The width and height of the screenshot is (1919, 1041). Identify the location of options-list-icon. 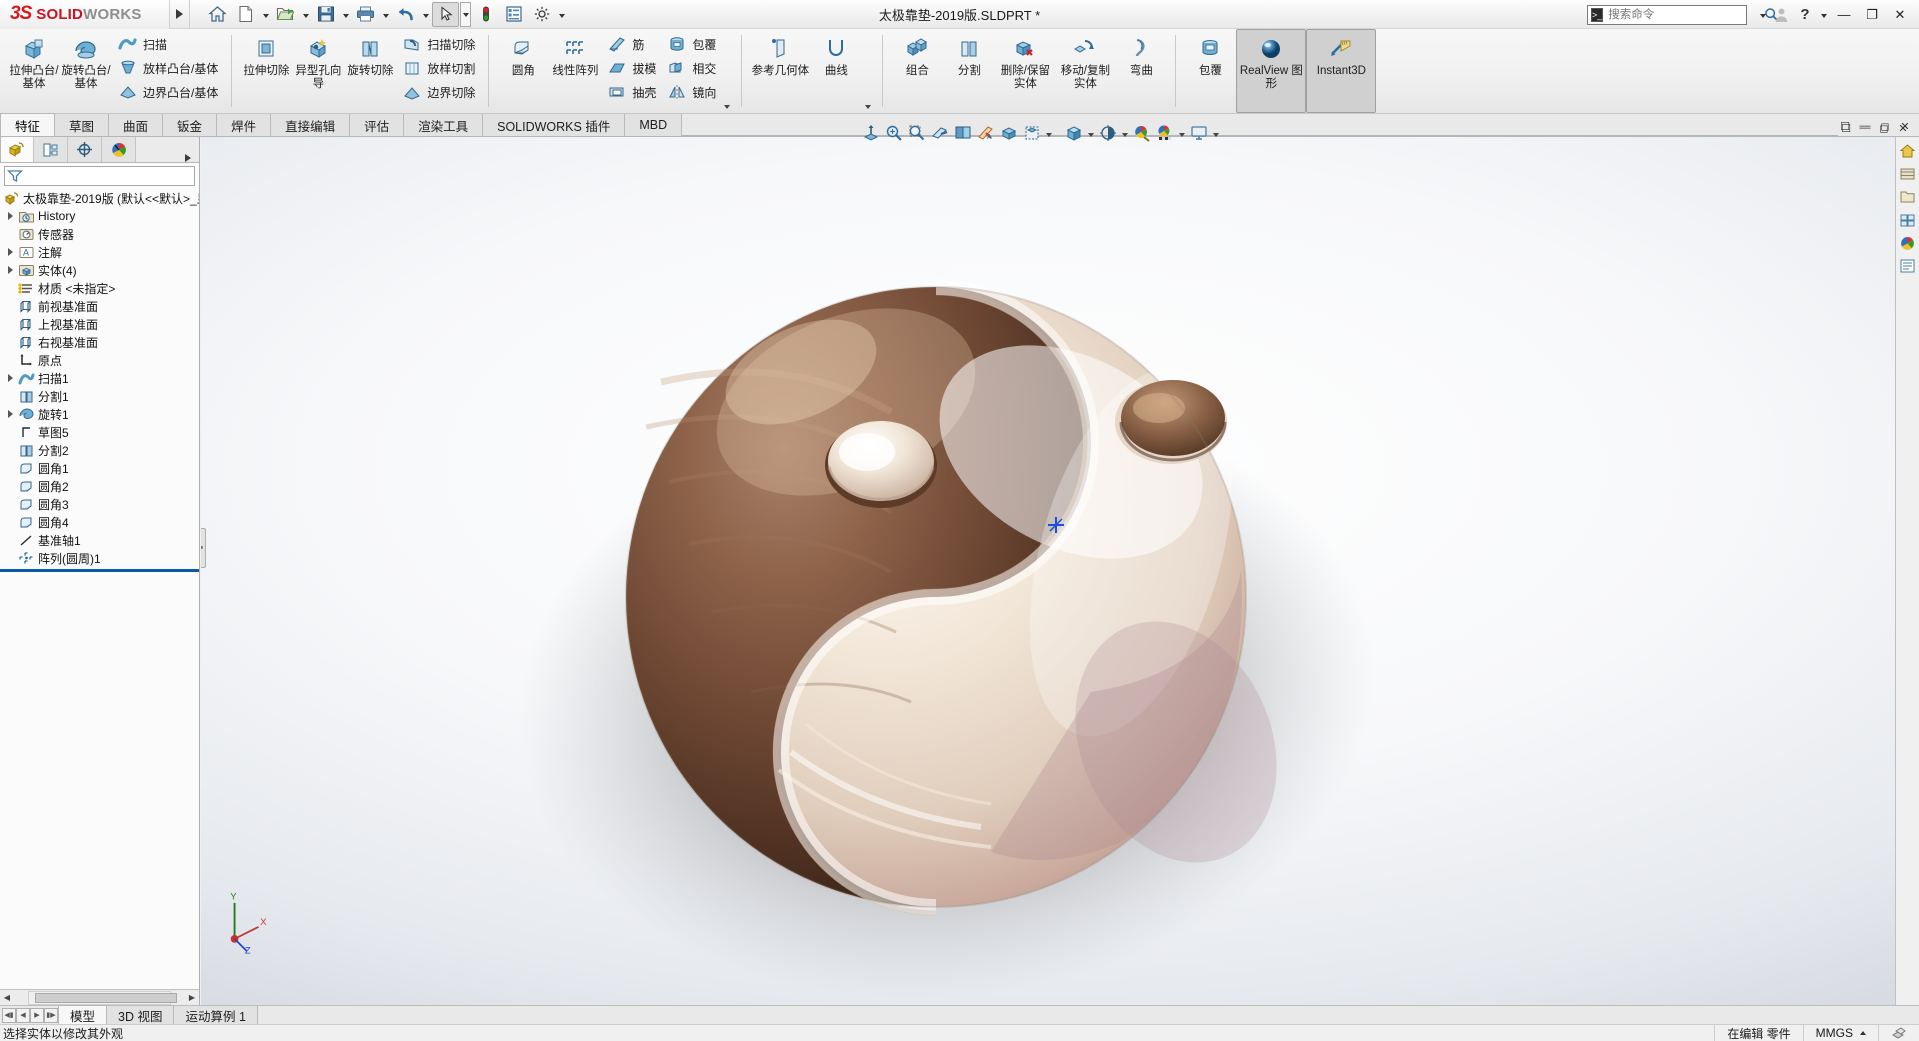
(513, 14).